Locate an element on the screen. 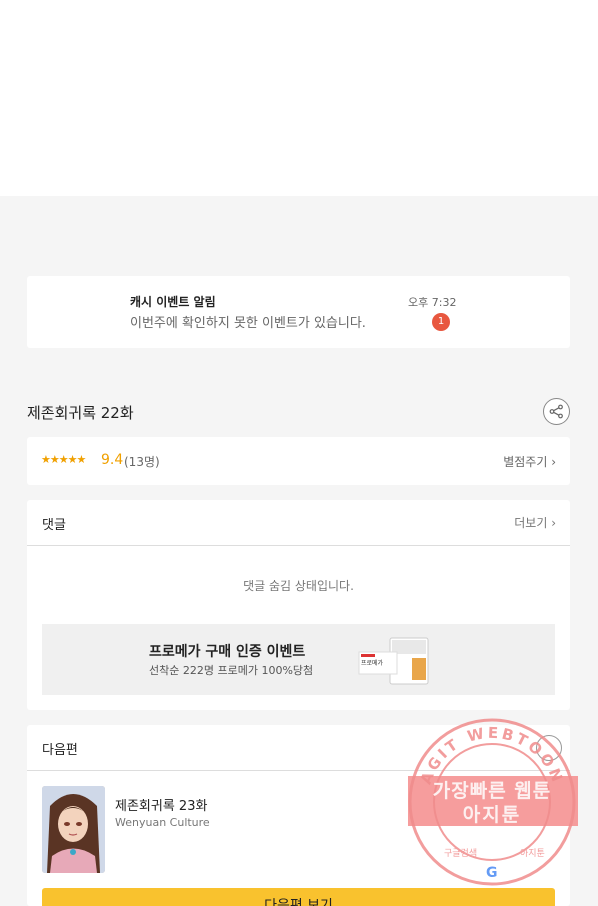  comments-hidden-notice: 댓글 숨김 상태입니다. is located at coordinates (298, 586).